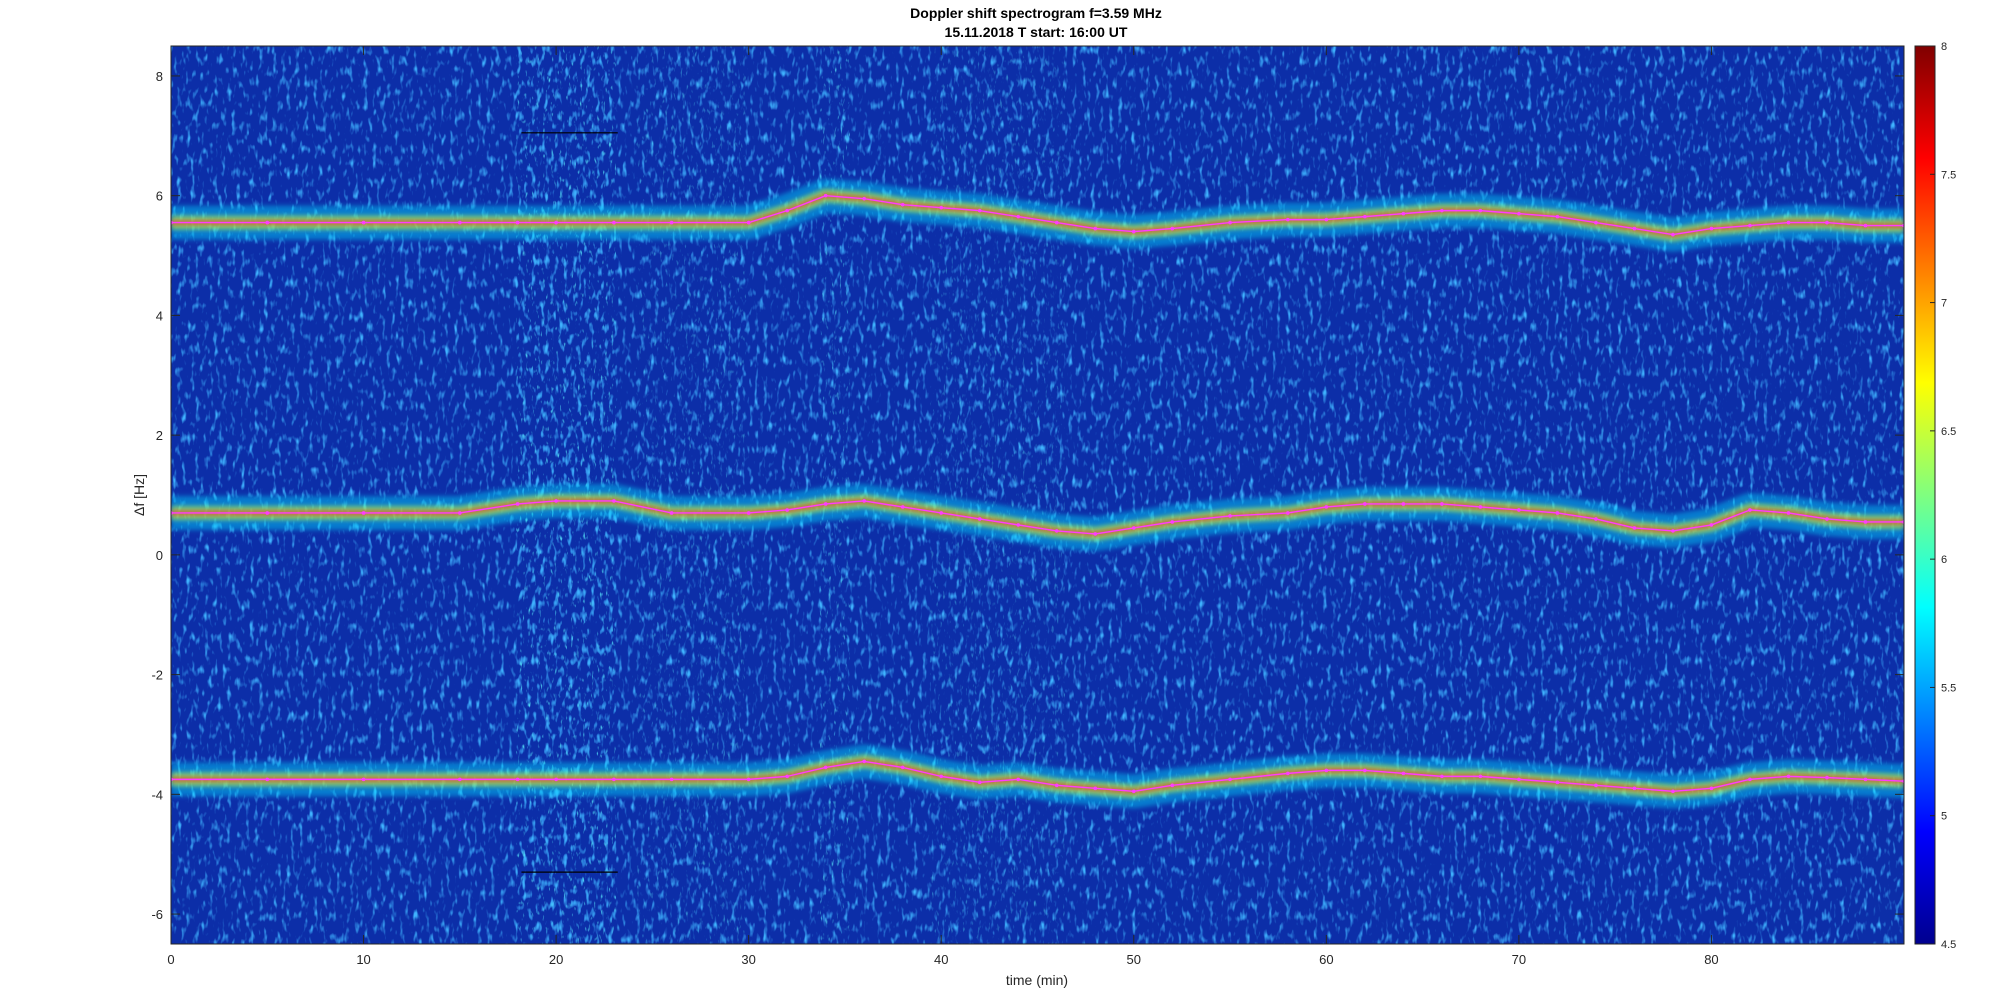 The width and height of the screenshot is (2000, 1003). I want to click on colorbar-tick-label: 5, so click(1944, 817).